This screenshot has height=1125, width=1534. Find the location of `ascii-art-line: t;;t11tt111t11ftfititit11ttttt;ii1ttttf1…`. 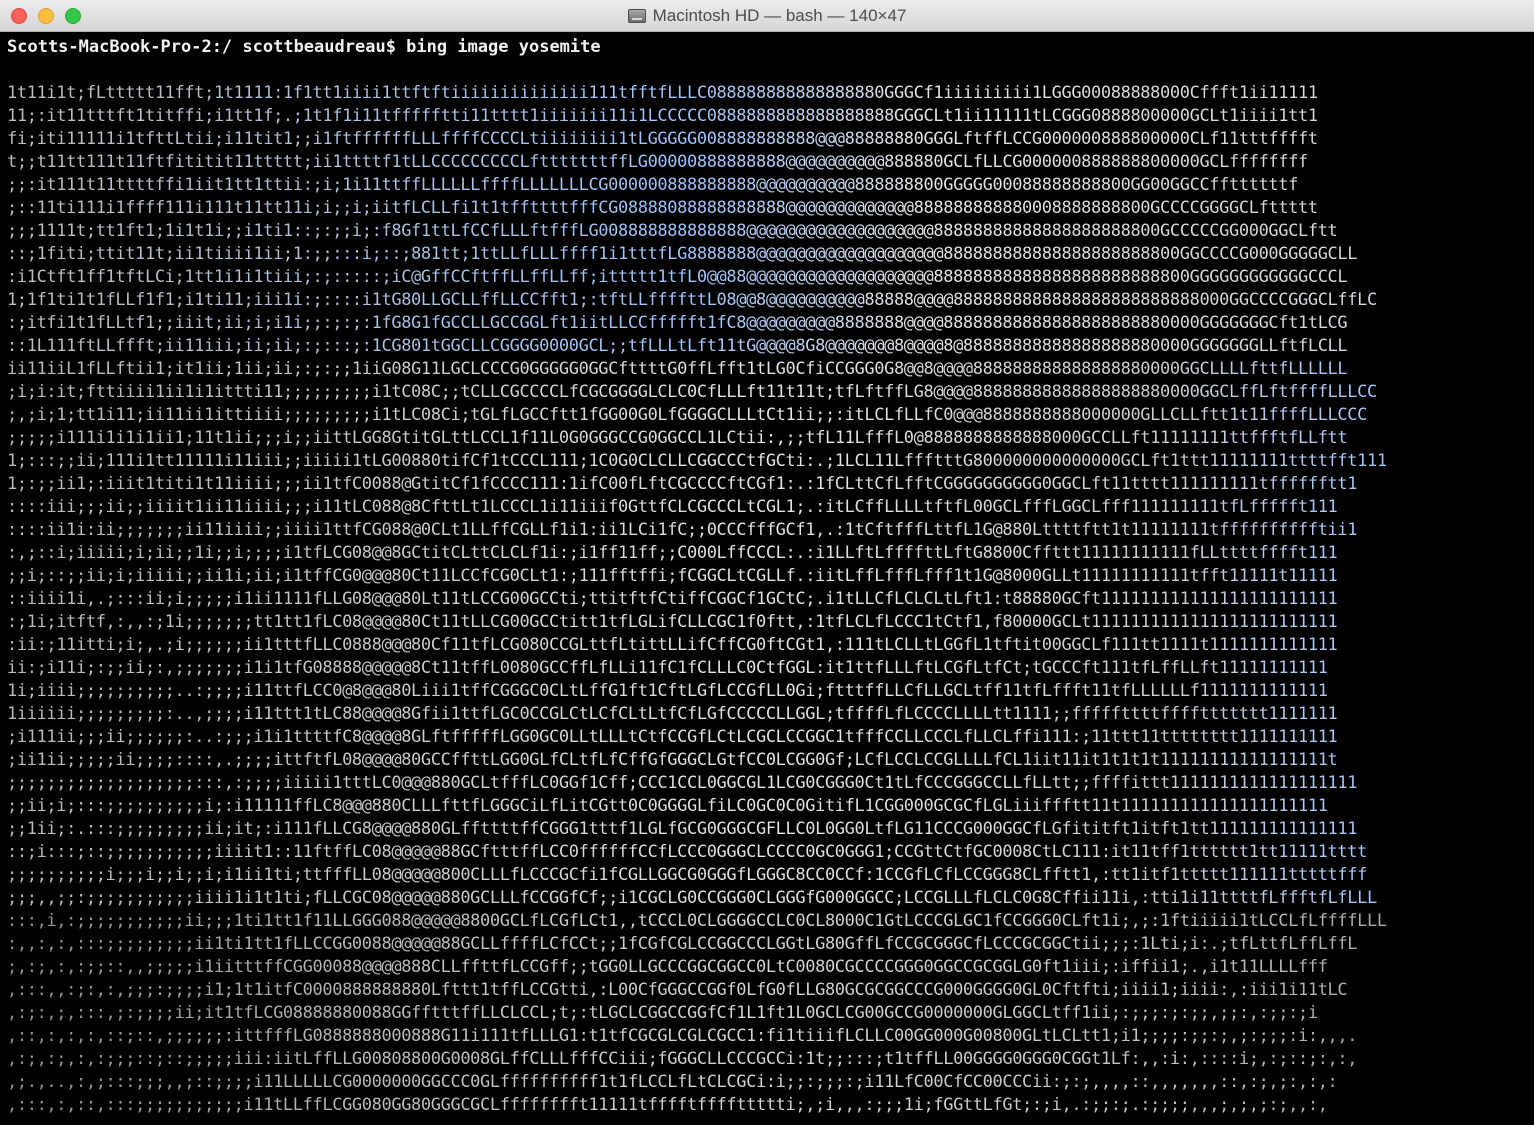

ascii-art-line: t;;t11tt111t11ftfititit11ttttt;ii1ttttf1… is located at coordinates (770, 162).